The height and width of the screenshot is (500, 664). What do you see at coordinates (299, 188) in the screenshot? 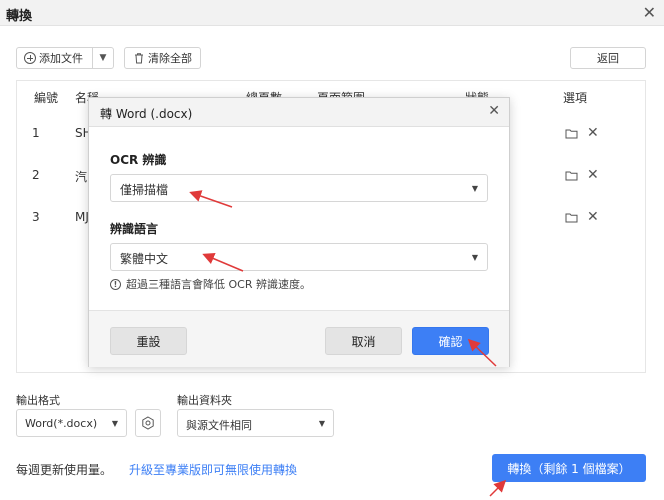
I see `ocr-select: 僅掃描檔 ▼` at bounding box center [299, 188].